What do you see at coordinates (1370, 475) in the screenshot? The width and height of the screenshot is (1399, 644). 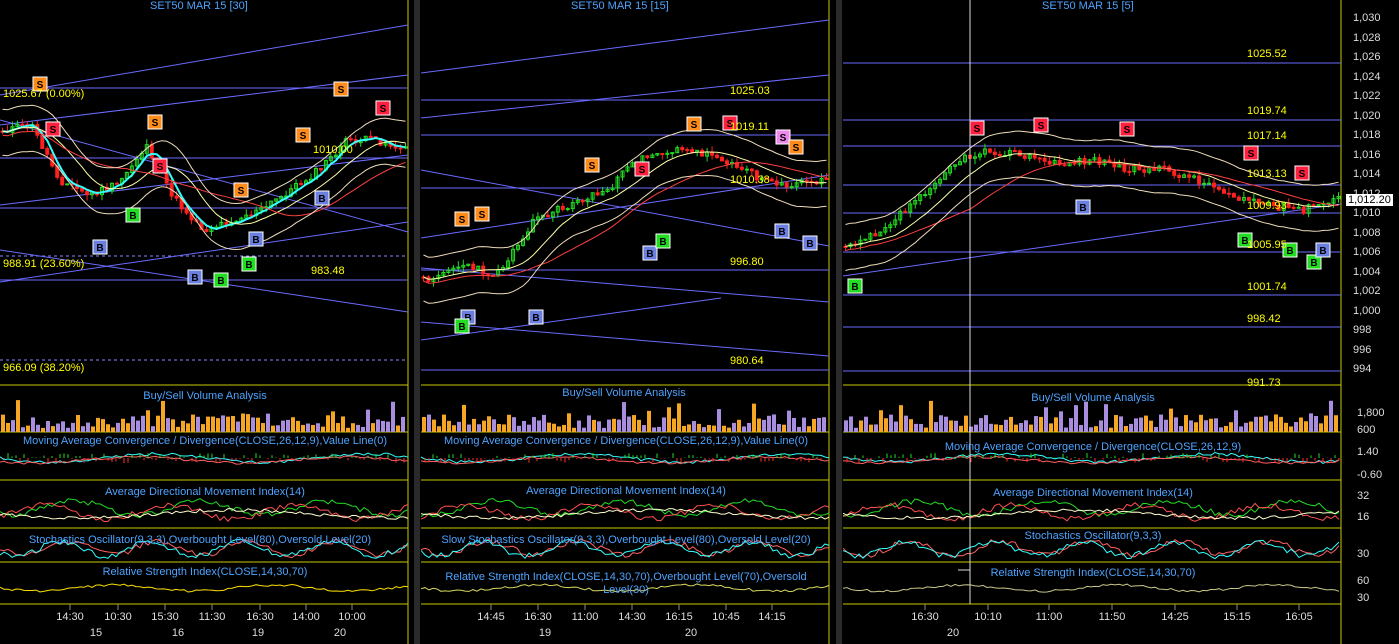 I see `macd-axis-tick: -0.60` at bounding box center [1370, 475].